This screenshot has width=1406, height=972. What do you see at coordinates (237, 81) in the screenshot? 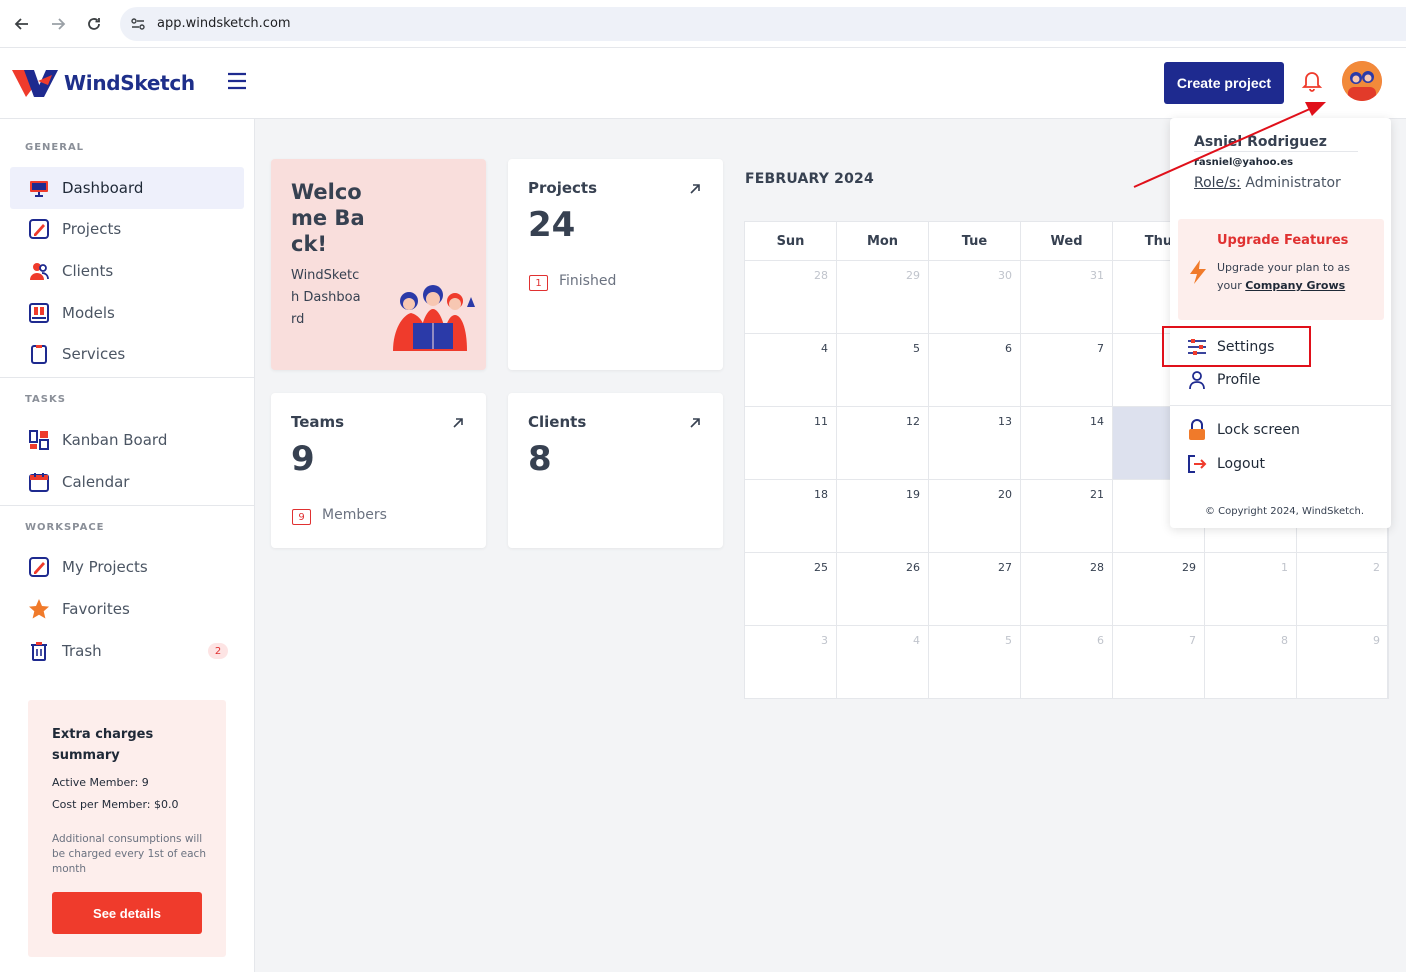
I see `menu-icon` at bounding box center [237, 81].